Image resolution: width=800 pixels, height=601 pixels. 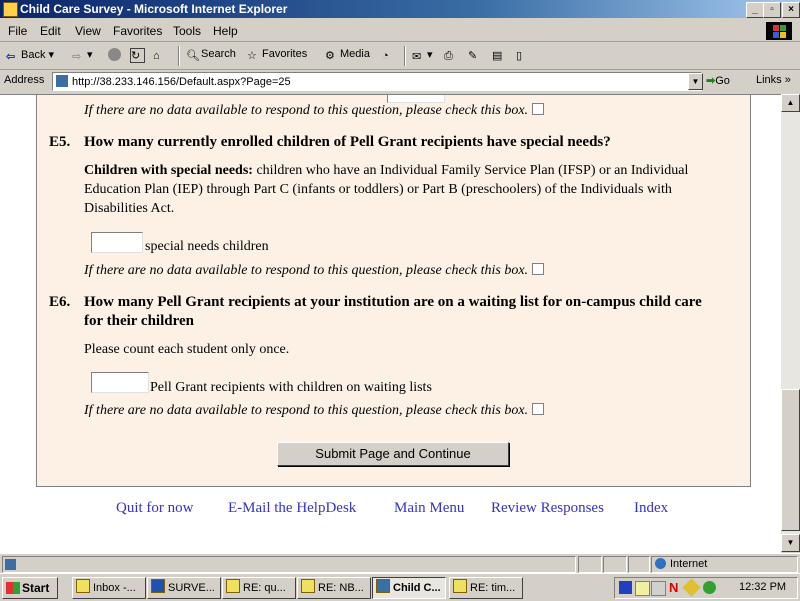 I want to click on helpdesk-link: E-Mail the HelpDesk, so click(x=292, y=508).